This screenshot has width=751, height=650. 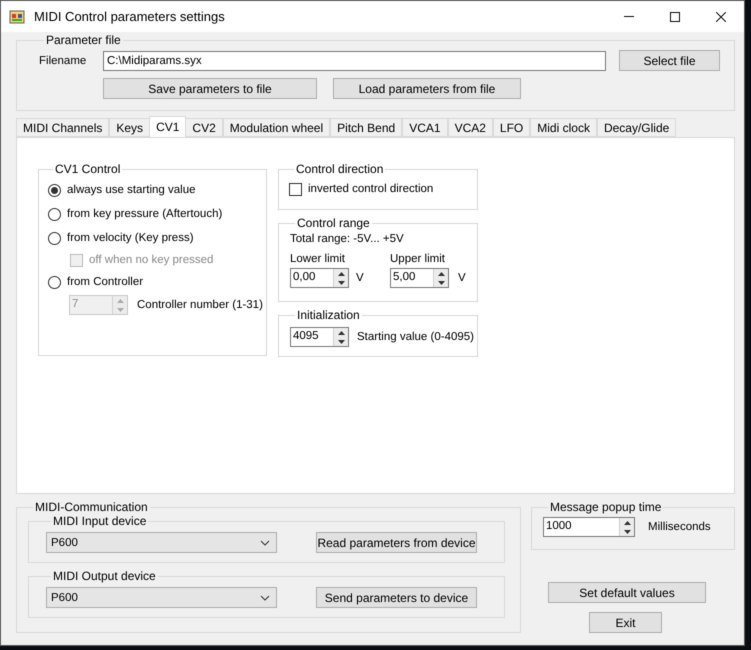 What do you see at coordinates (417, 259) in the screenshot?
I see `upper-limit-label: Upper limit` at bounding box center [417, 259].